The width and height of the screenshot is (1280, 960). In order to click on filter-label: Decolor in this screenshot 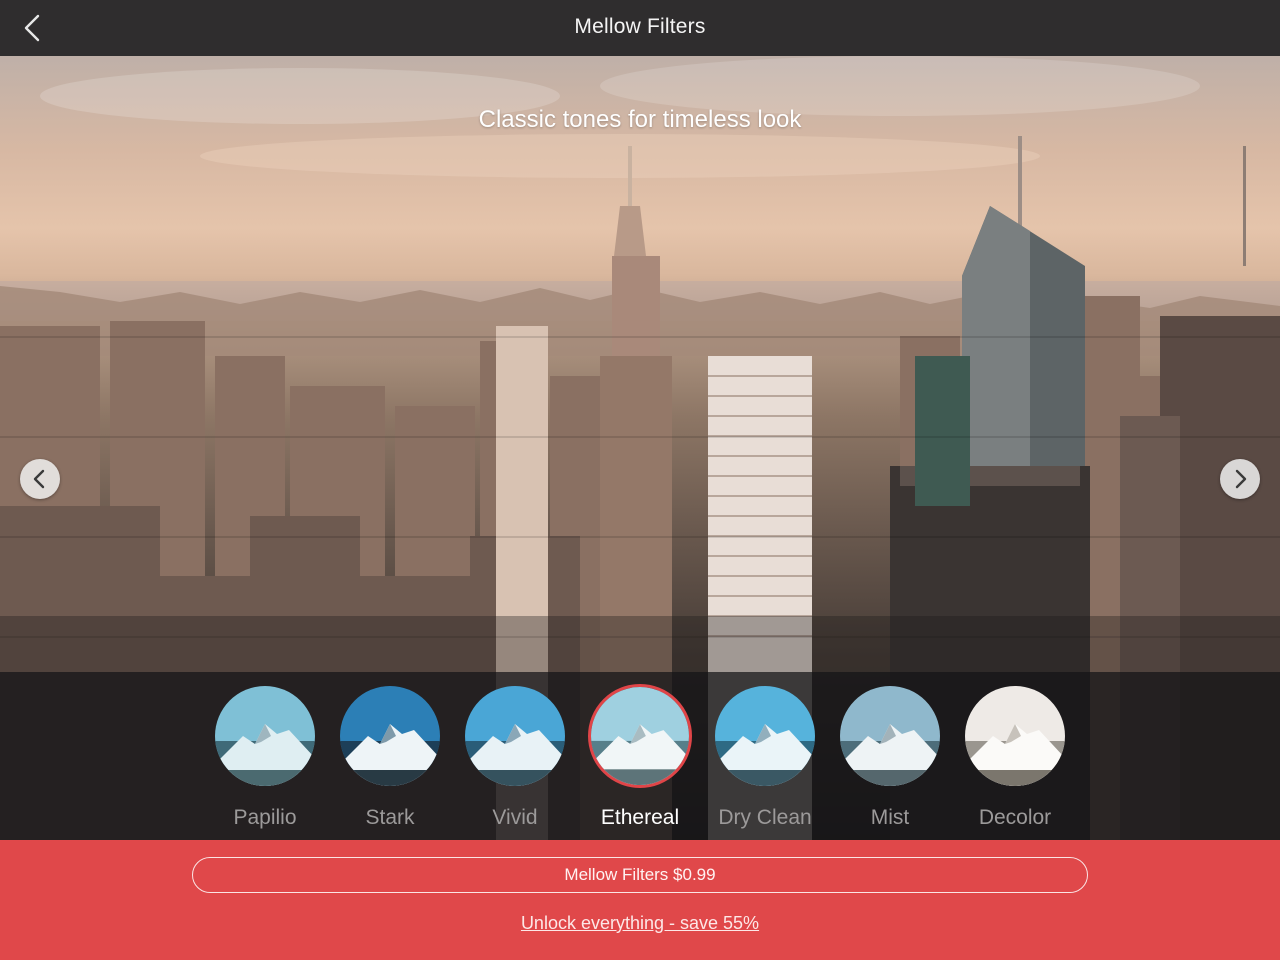, I will do `click(1015, 817)`.